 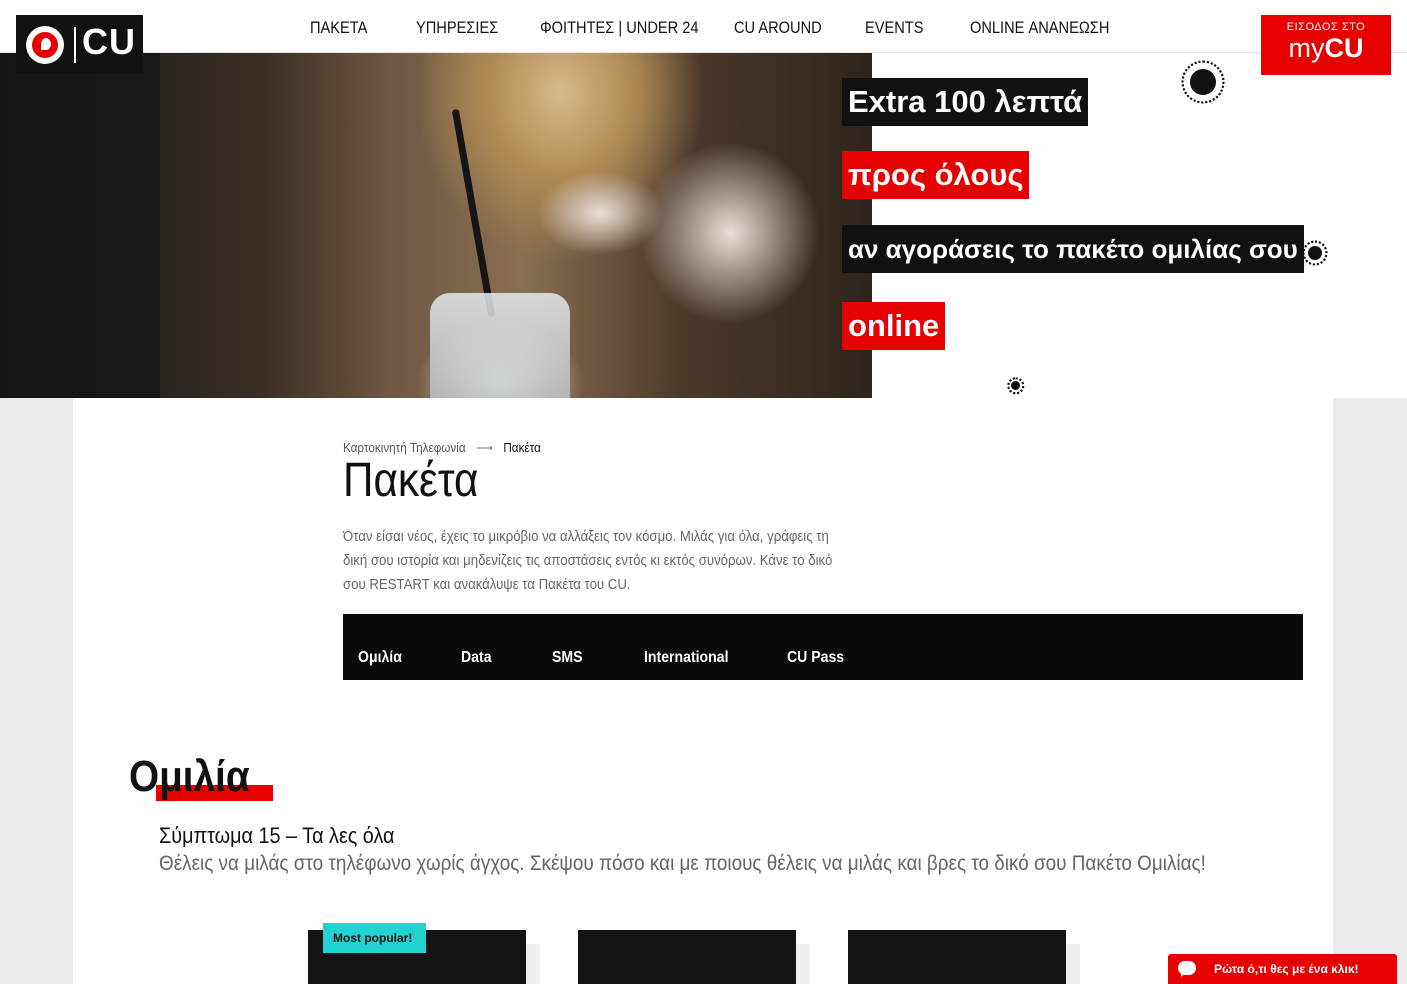 What do you see at coordinates (910, 28) in the screenshot?
I see `nav-item-events: EVENTS` at bounding box center [910, 28].